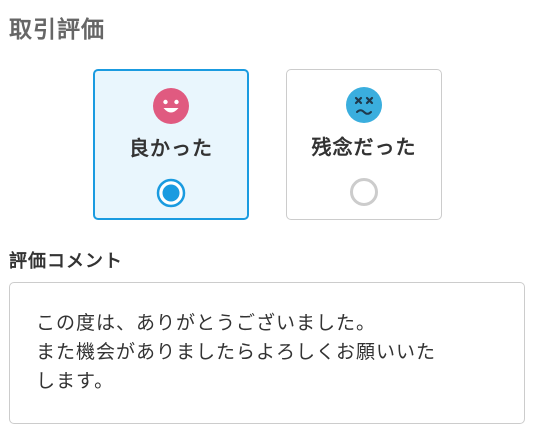  What do you see at coordinates (171, 106) in the screenshot?
I see `smiling-face-icon` at bounding box center [171, 106].